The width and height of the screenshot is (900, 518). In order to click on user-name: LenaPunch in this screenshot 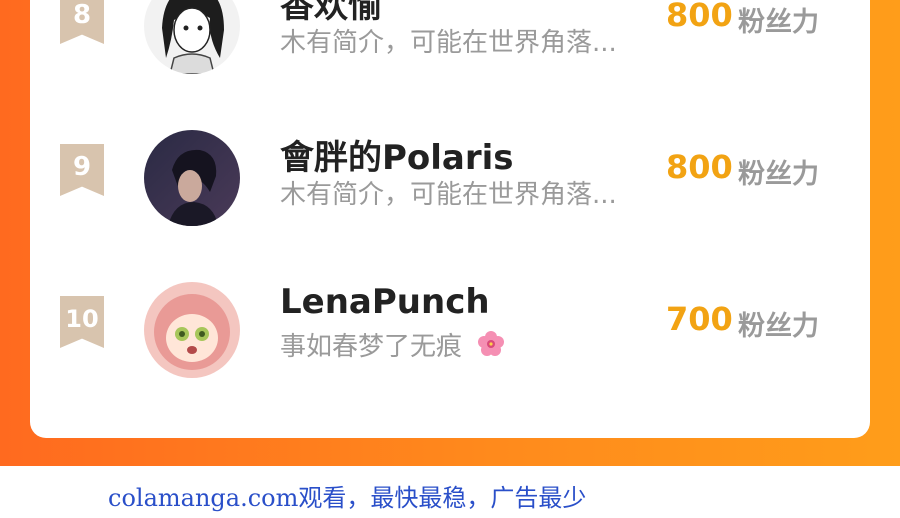, I will do `click(385, 302)`.